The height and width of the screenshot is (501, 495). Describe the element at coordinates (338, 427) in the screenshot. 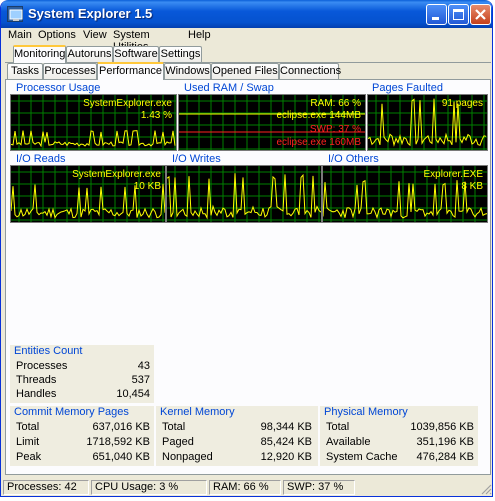

I see `physical-total-label: Total` at that location.